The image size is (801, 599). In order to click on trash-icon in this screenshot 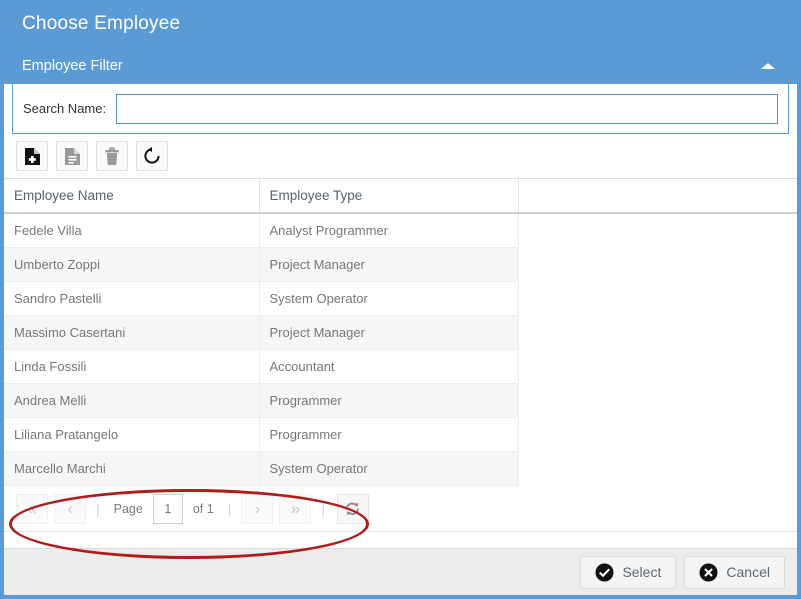, I will do `click(112, 156)`.